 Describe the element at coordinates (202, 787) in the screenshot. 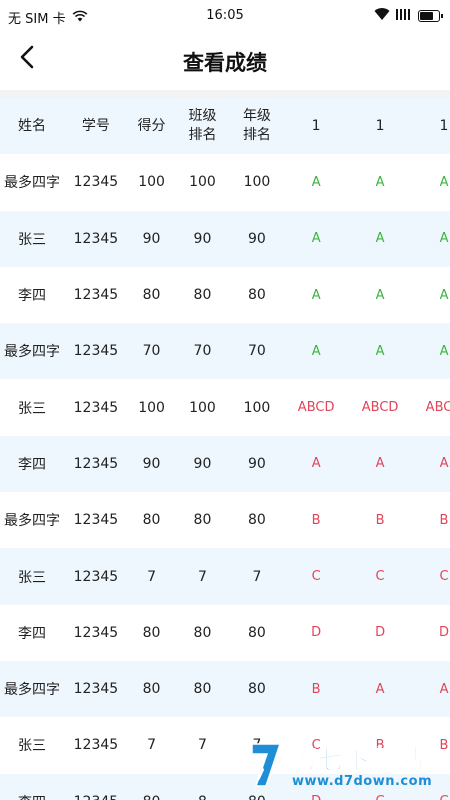

I see `class-rank-cell: 8` at that location.